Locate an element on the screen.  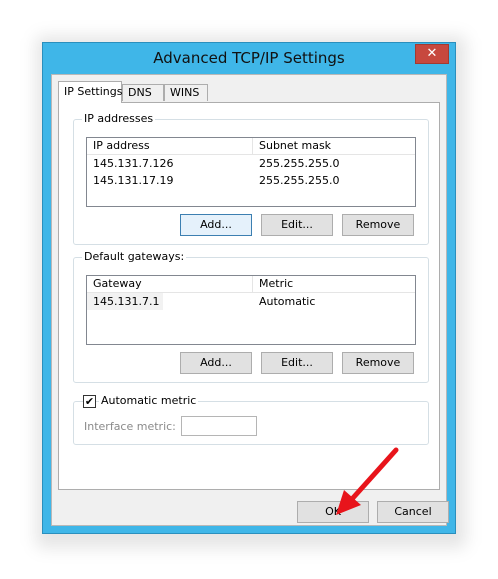
column-header-subnet-mask: Subnet mask is located at coordinates (334, 146).